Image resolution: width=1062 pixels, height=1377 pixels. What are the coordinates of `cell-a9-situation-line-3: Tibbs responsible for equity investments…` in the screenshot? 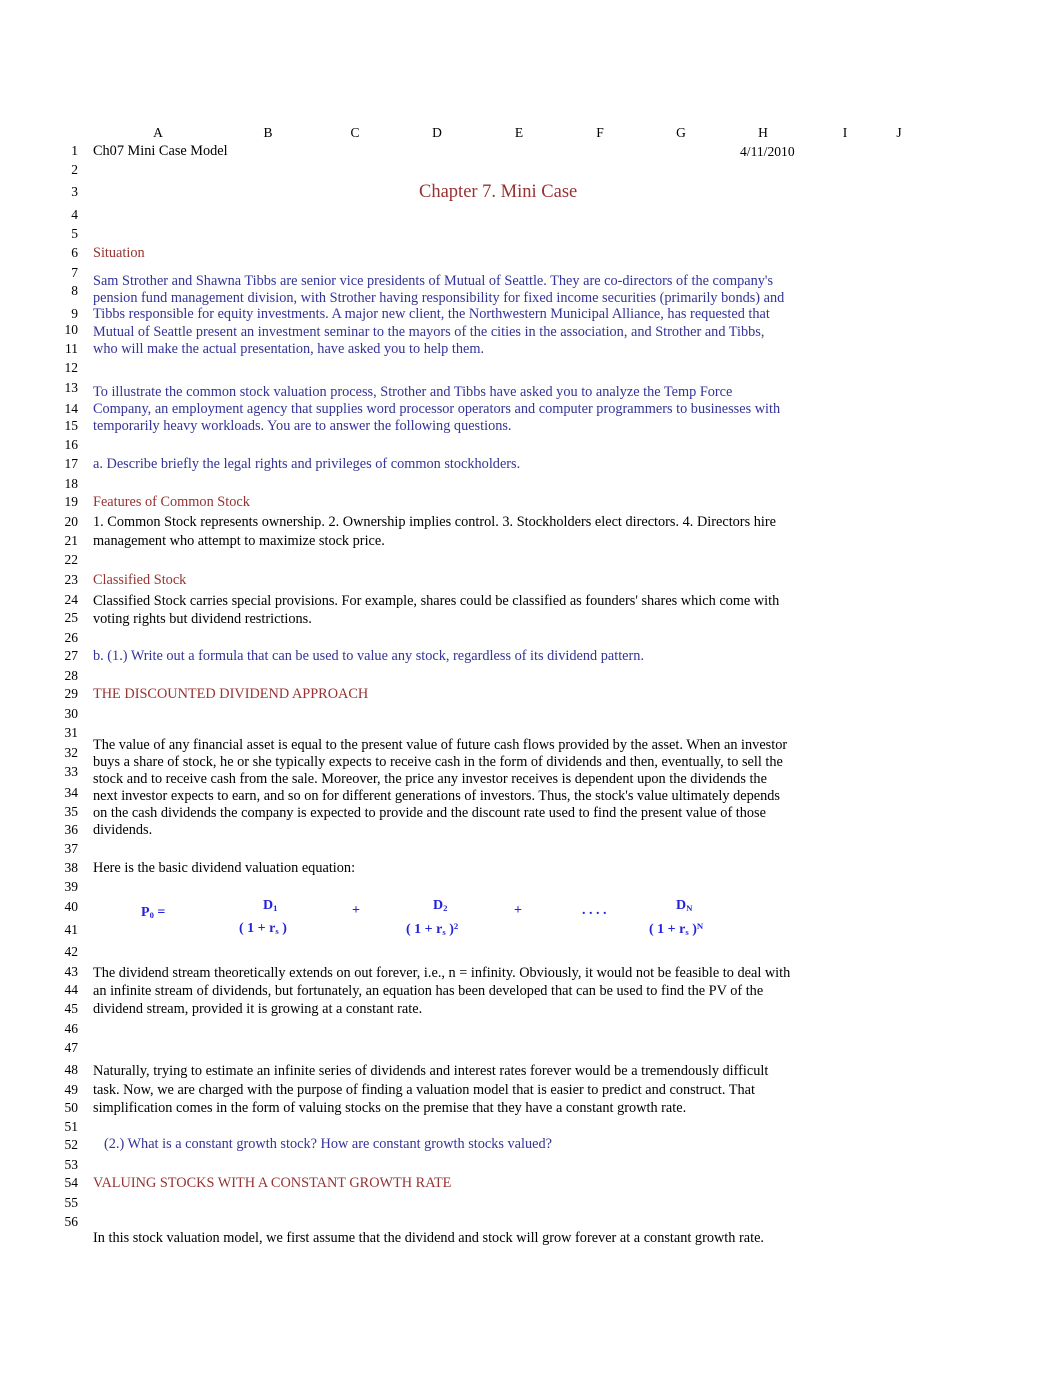 It's located at (431, 314).